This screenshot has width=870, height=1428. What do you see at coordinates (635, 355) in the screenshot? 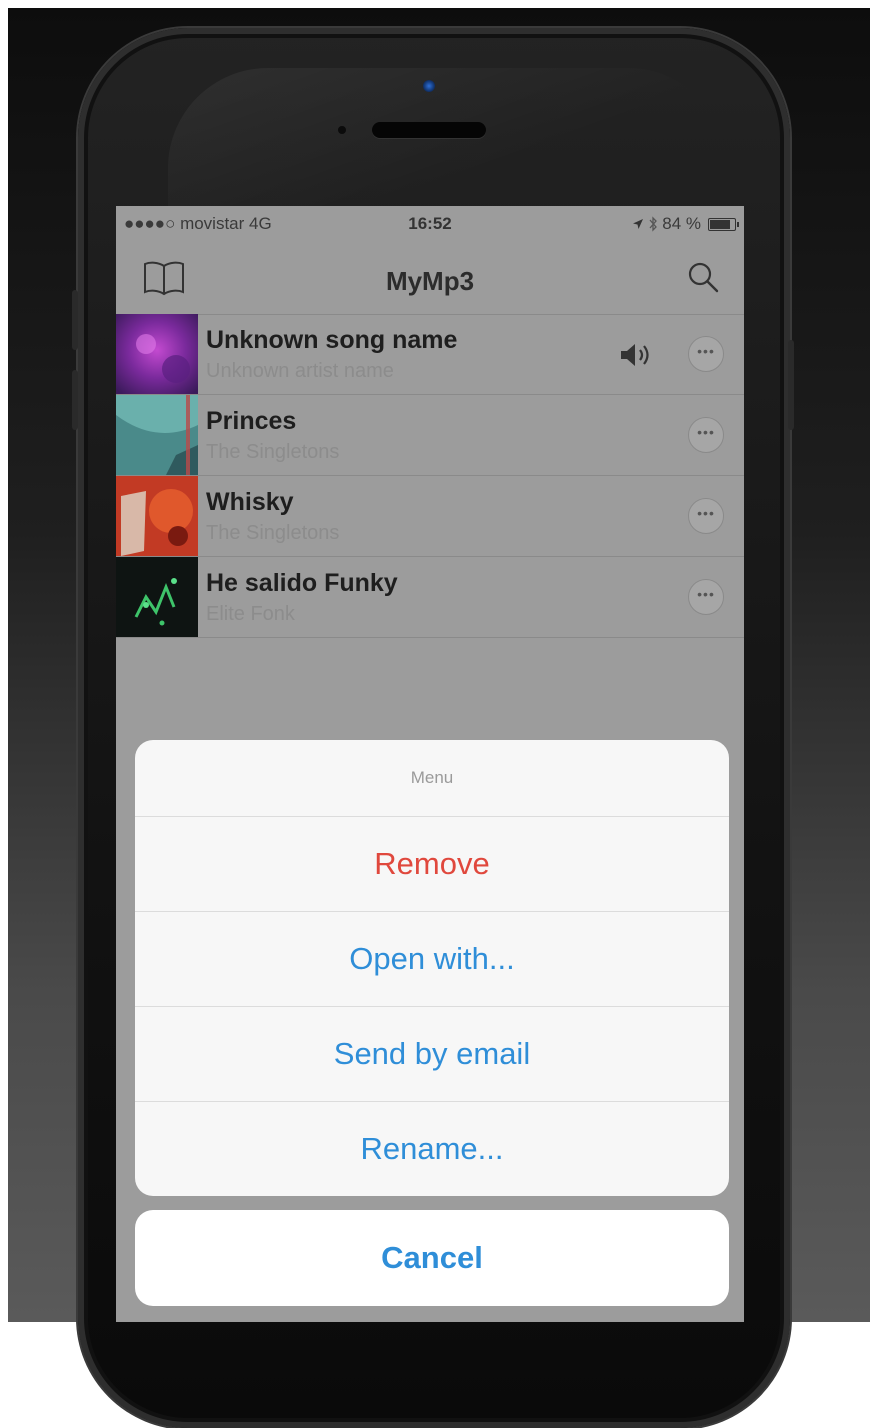
I see `speaker-playing-icon` at bounding box center [635, 355].